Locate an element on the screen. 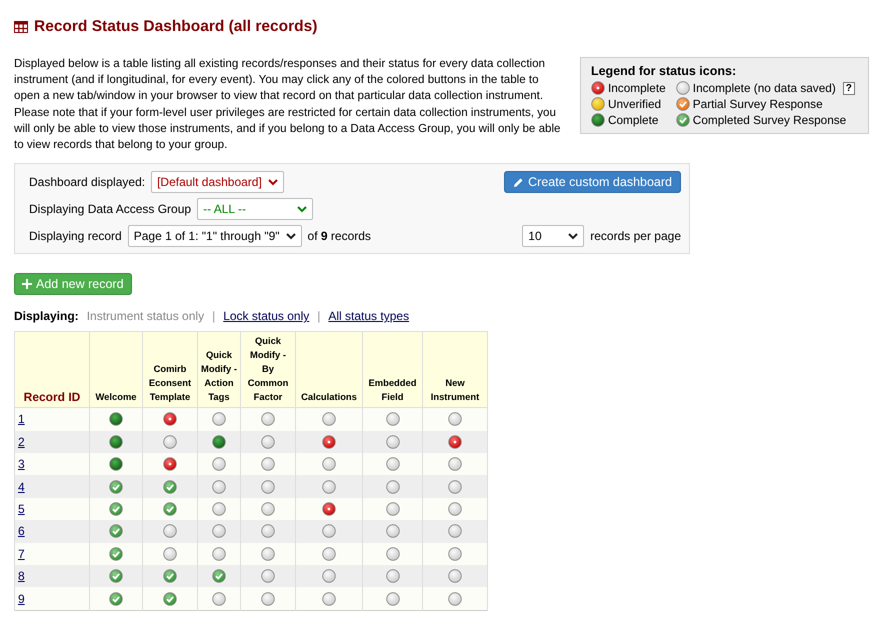 This screenshot has height=619, width=883. table-icon is located at coordinates (21, 27).